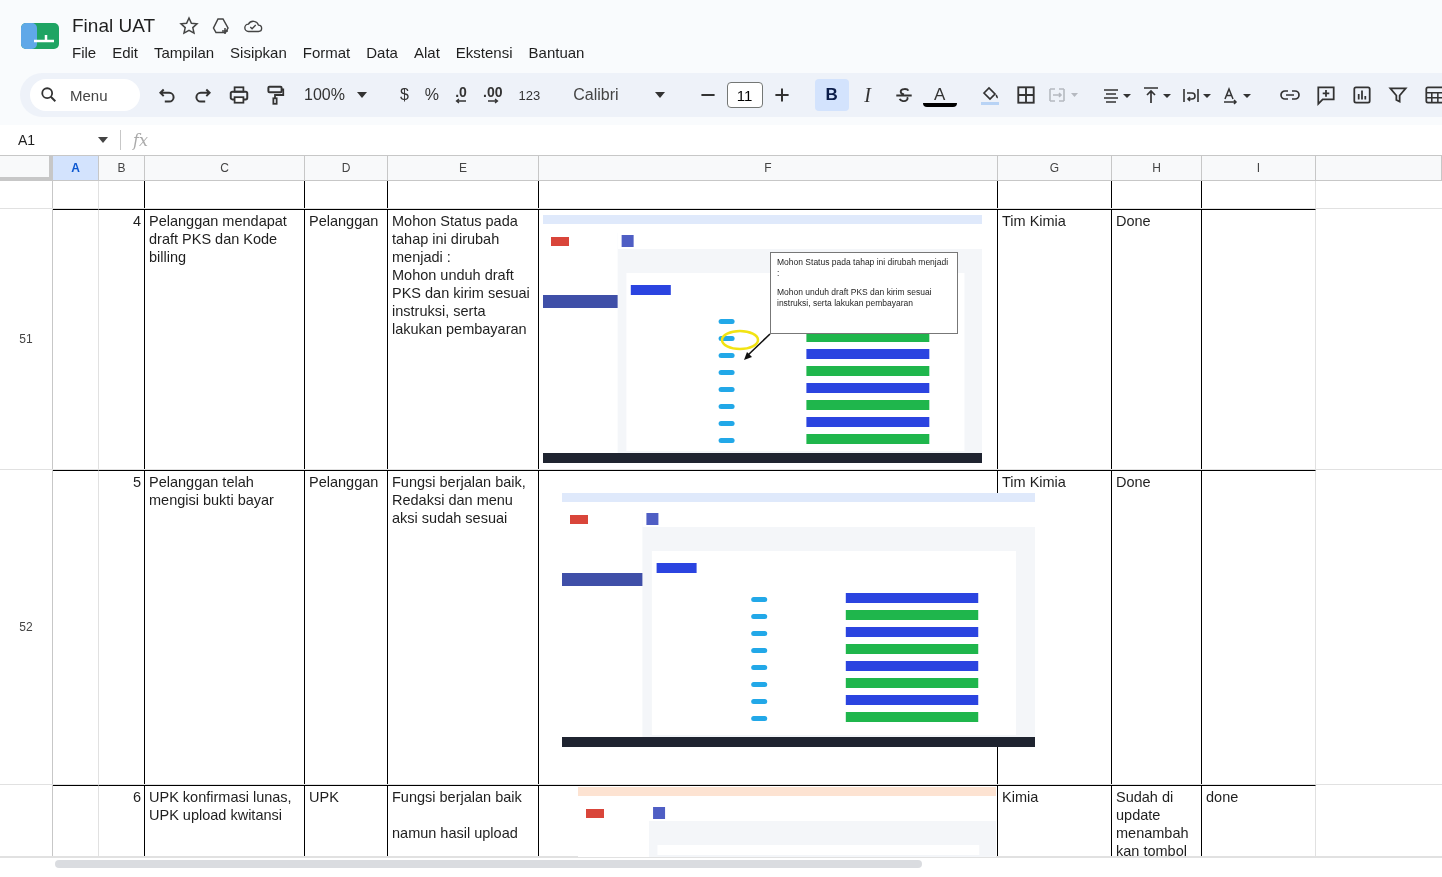  What do you see at coordinates (40, 36) in the screenshot?
I see `sheets-logo-icon` at bounding box center [40, 36].